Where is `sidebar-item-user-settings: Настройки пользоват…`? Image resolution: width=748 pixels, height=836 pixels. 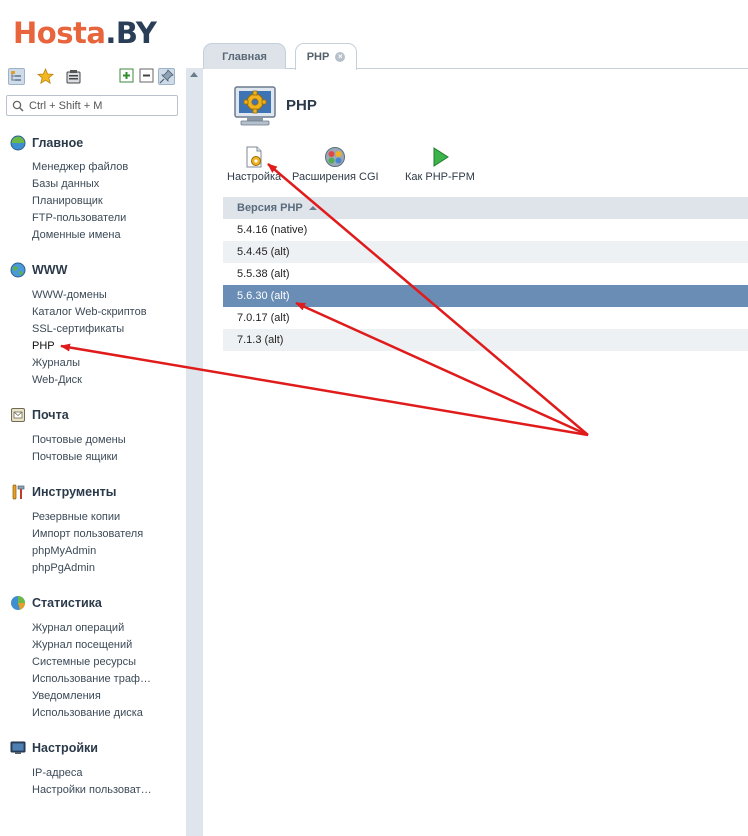 sidebar-item-user-settings: Настройки пользоват… is located at coordinates (92, 790).